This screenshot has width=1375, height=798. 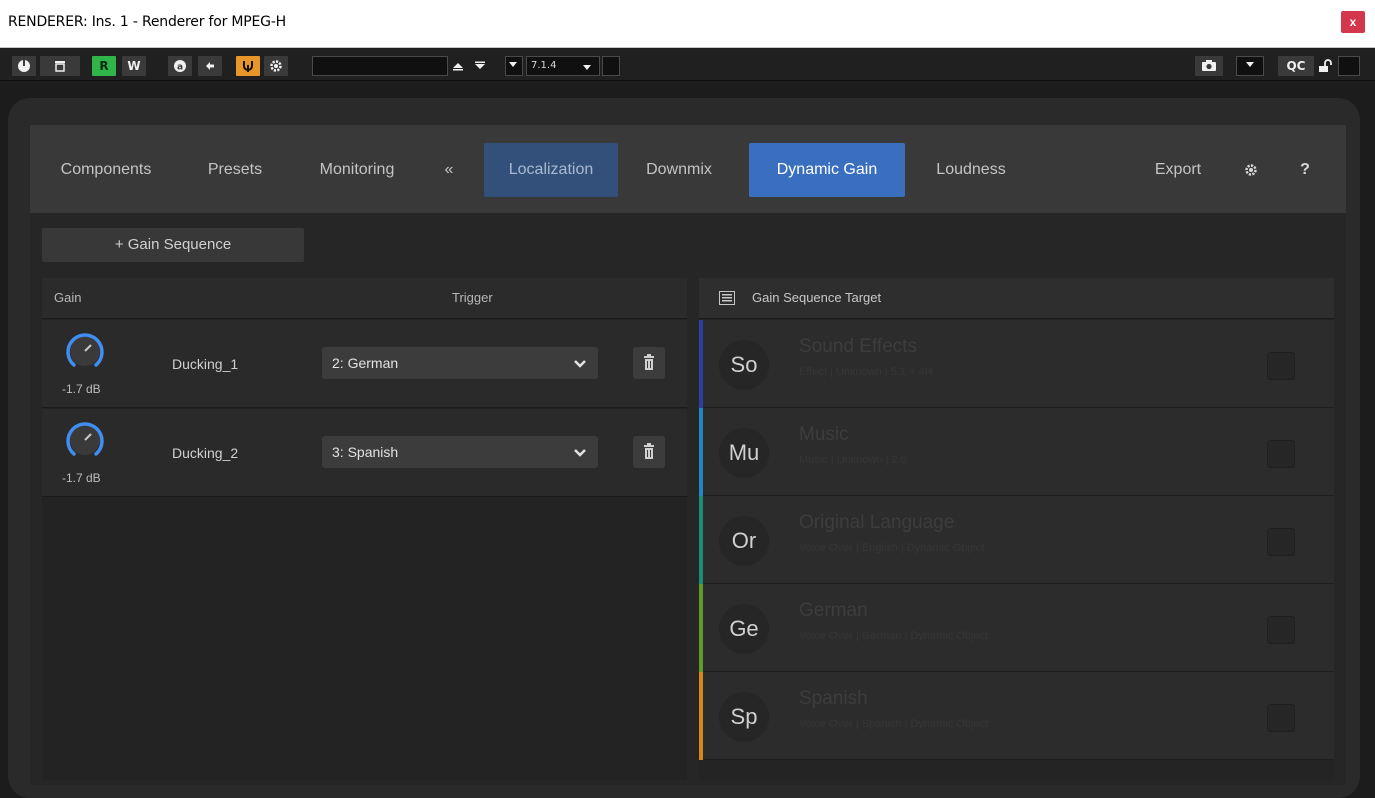 I want to click on qc-button: QC, so click(x=1296, y=66).